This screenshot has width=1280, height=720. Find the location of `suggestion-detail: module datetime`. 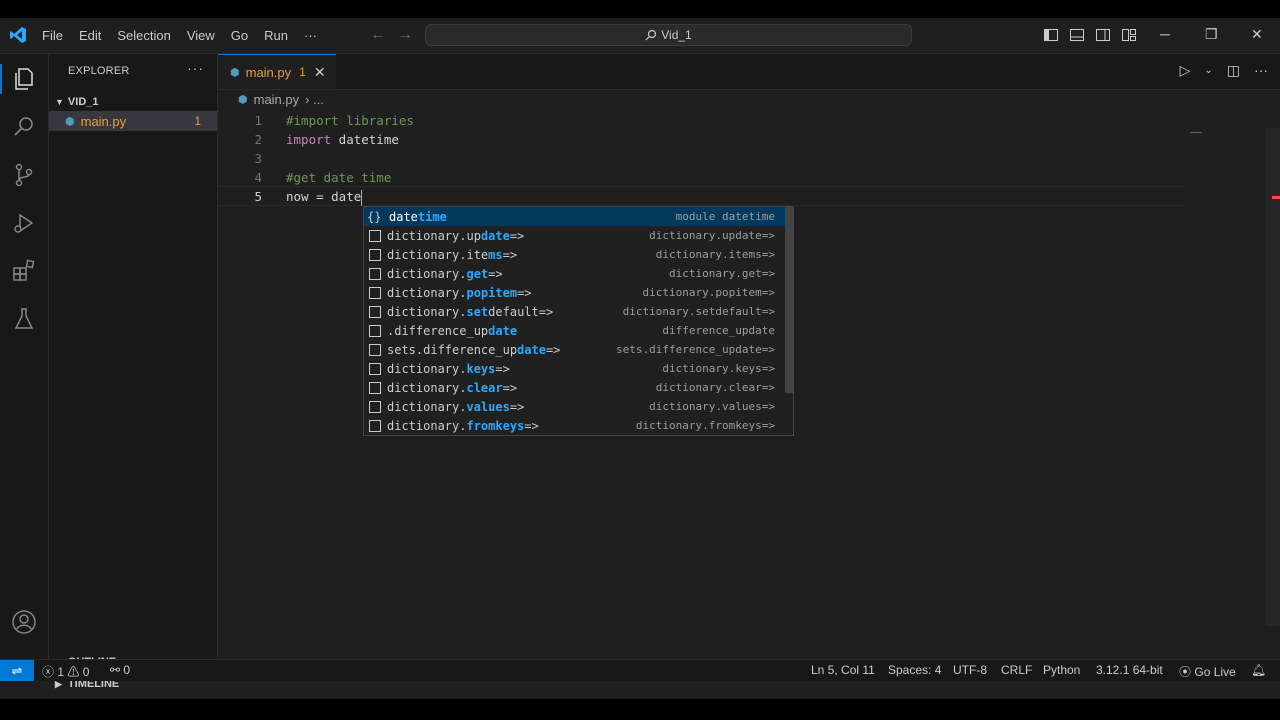

suggestion-detail: module datetime is located at coordinates (725, 216).